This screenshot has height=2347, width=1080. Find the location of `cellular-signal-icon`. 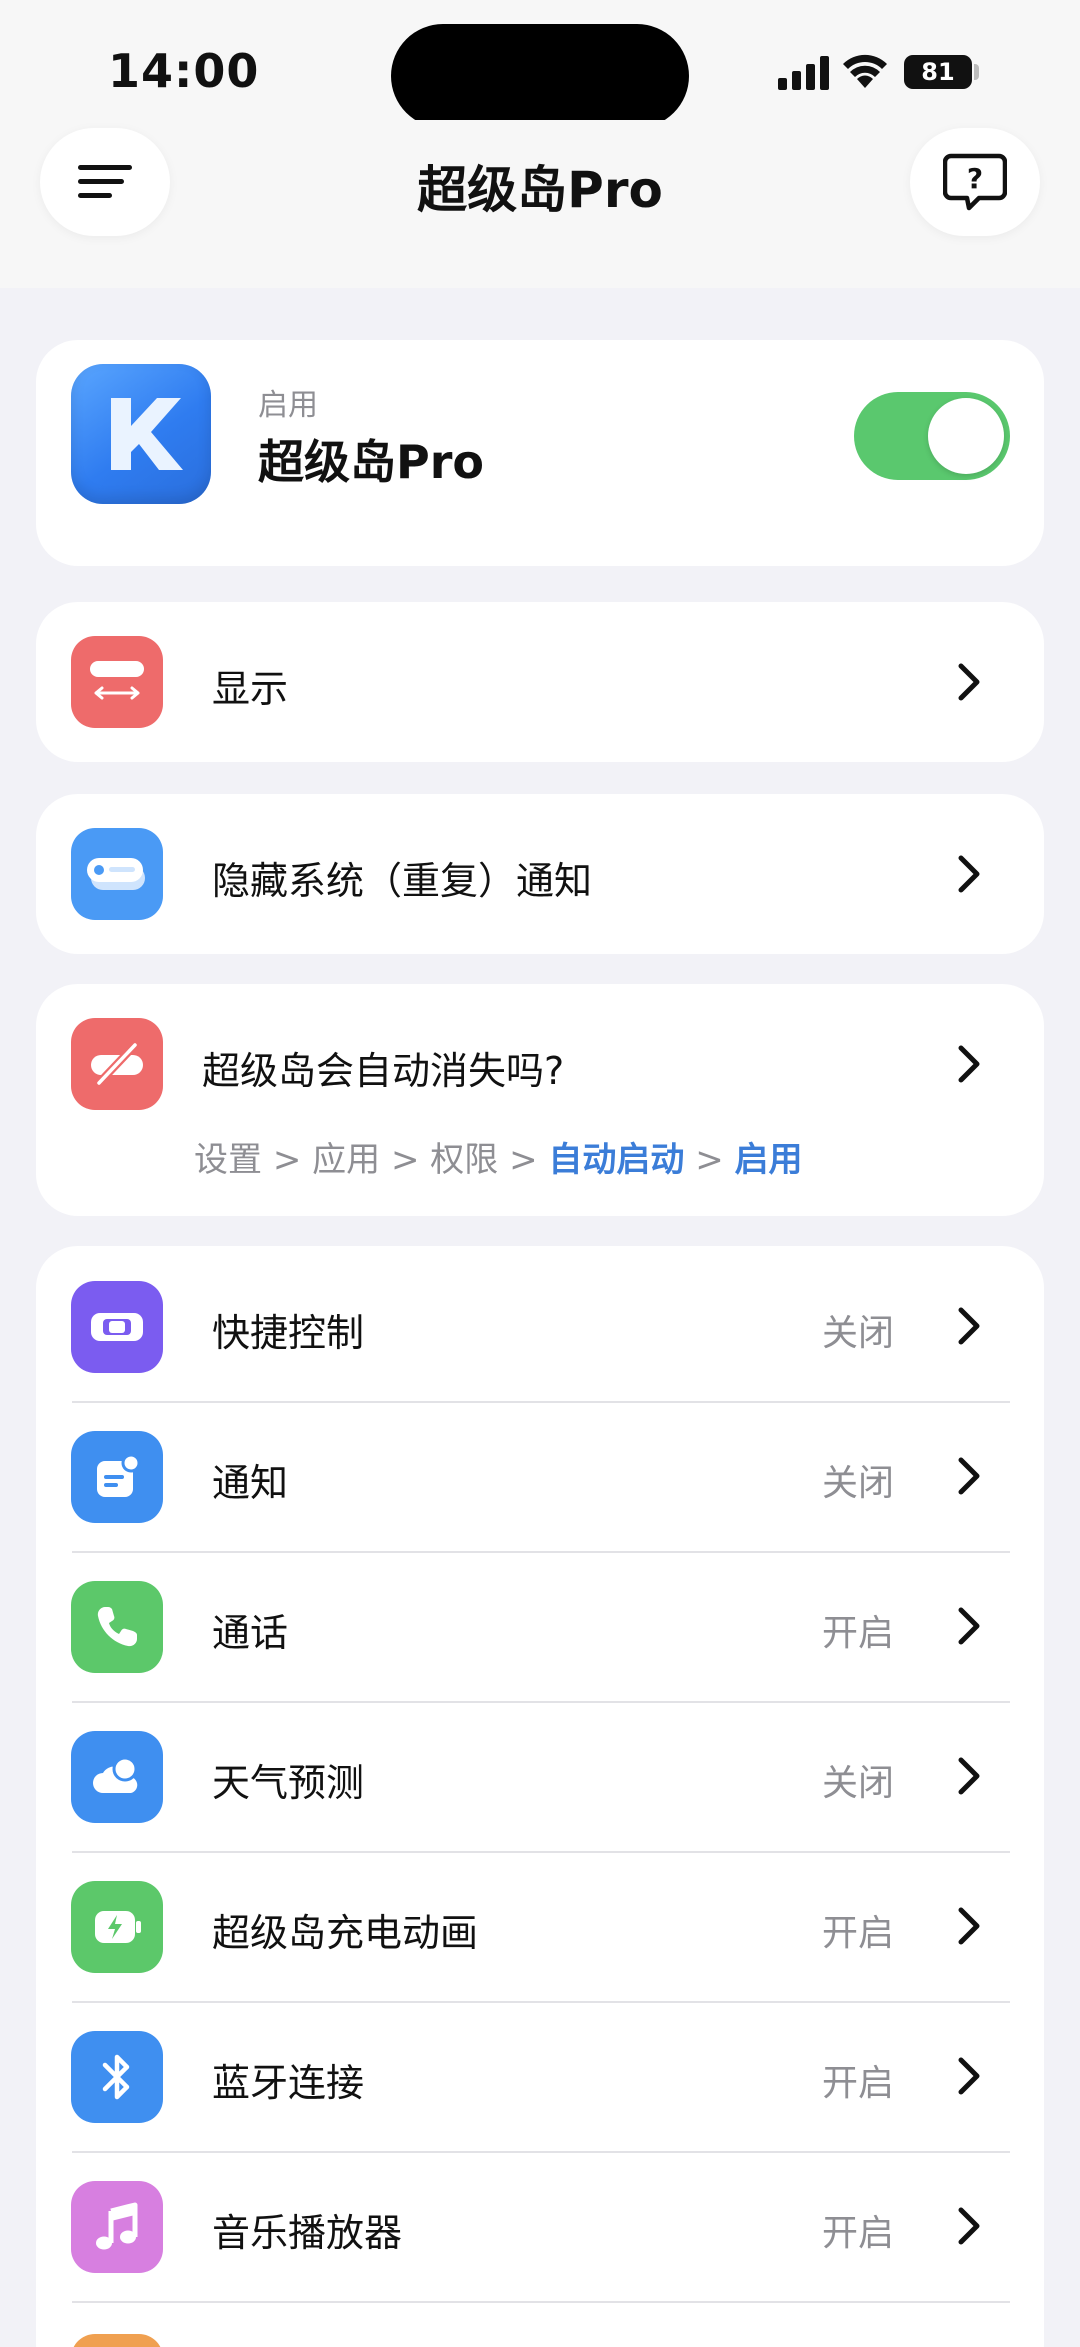

cellular-signal-icon is located at coordinates (803, 73).